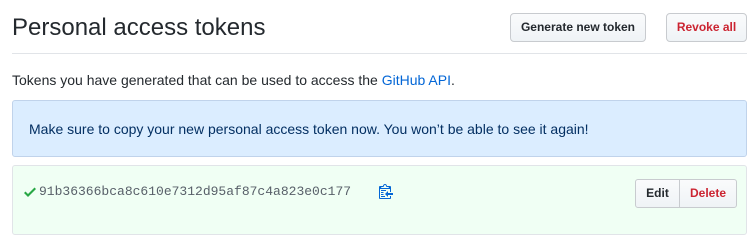 This screenshot has width=755, height=240. Describe the element at coordinates (386, 191) in the screenshot. I see `clipboard-icon` at that location.